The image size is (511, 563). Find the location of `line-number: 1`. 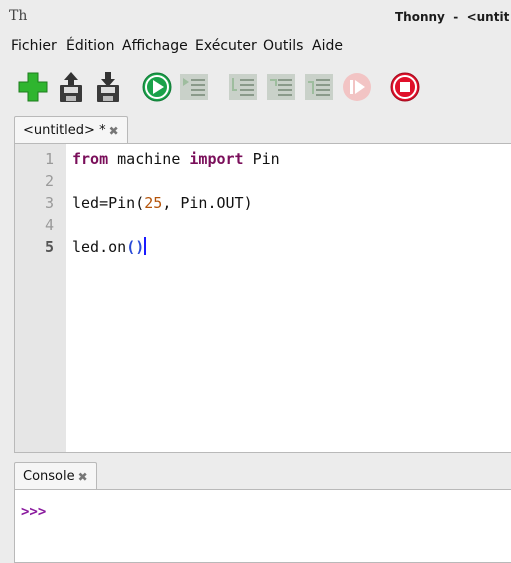

line-number: 1 is located at coordinates (49, 159).